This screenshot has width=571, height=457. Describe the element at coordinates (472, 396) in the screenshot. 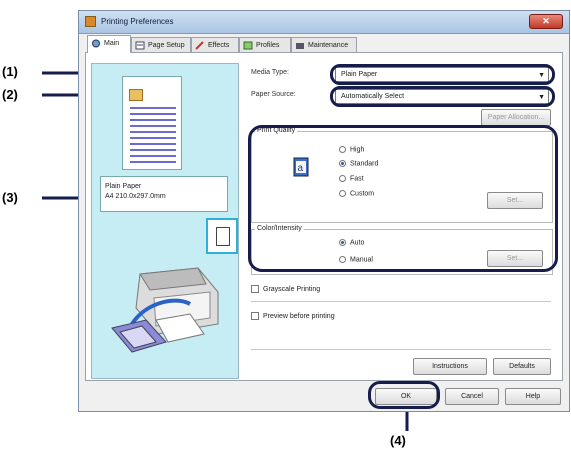

I see `cancel-button: Cancel` at that location.